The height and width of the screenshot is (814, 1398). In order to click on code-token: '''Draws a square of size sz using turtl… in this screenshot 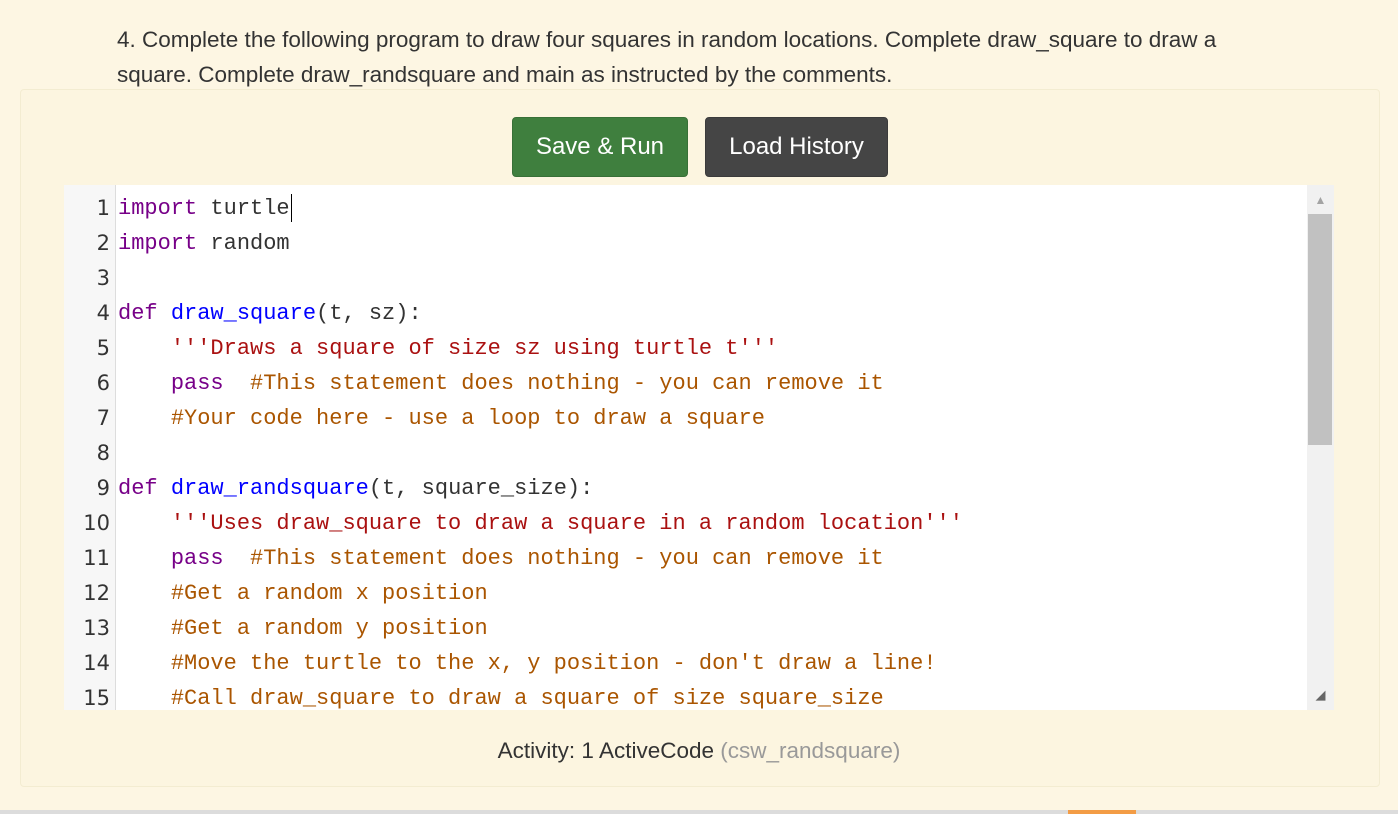, I will do `click(474, 348)`.